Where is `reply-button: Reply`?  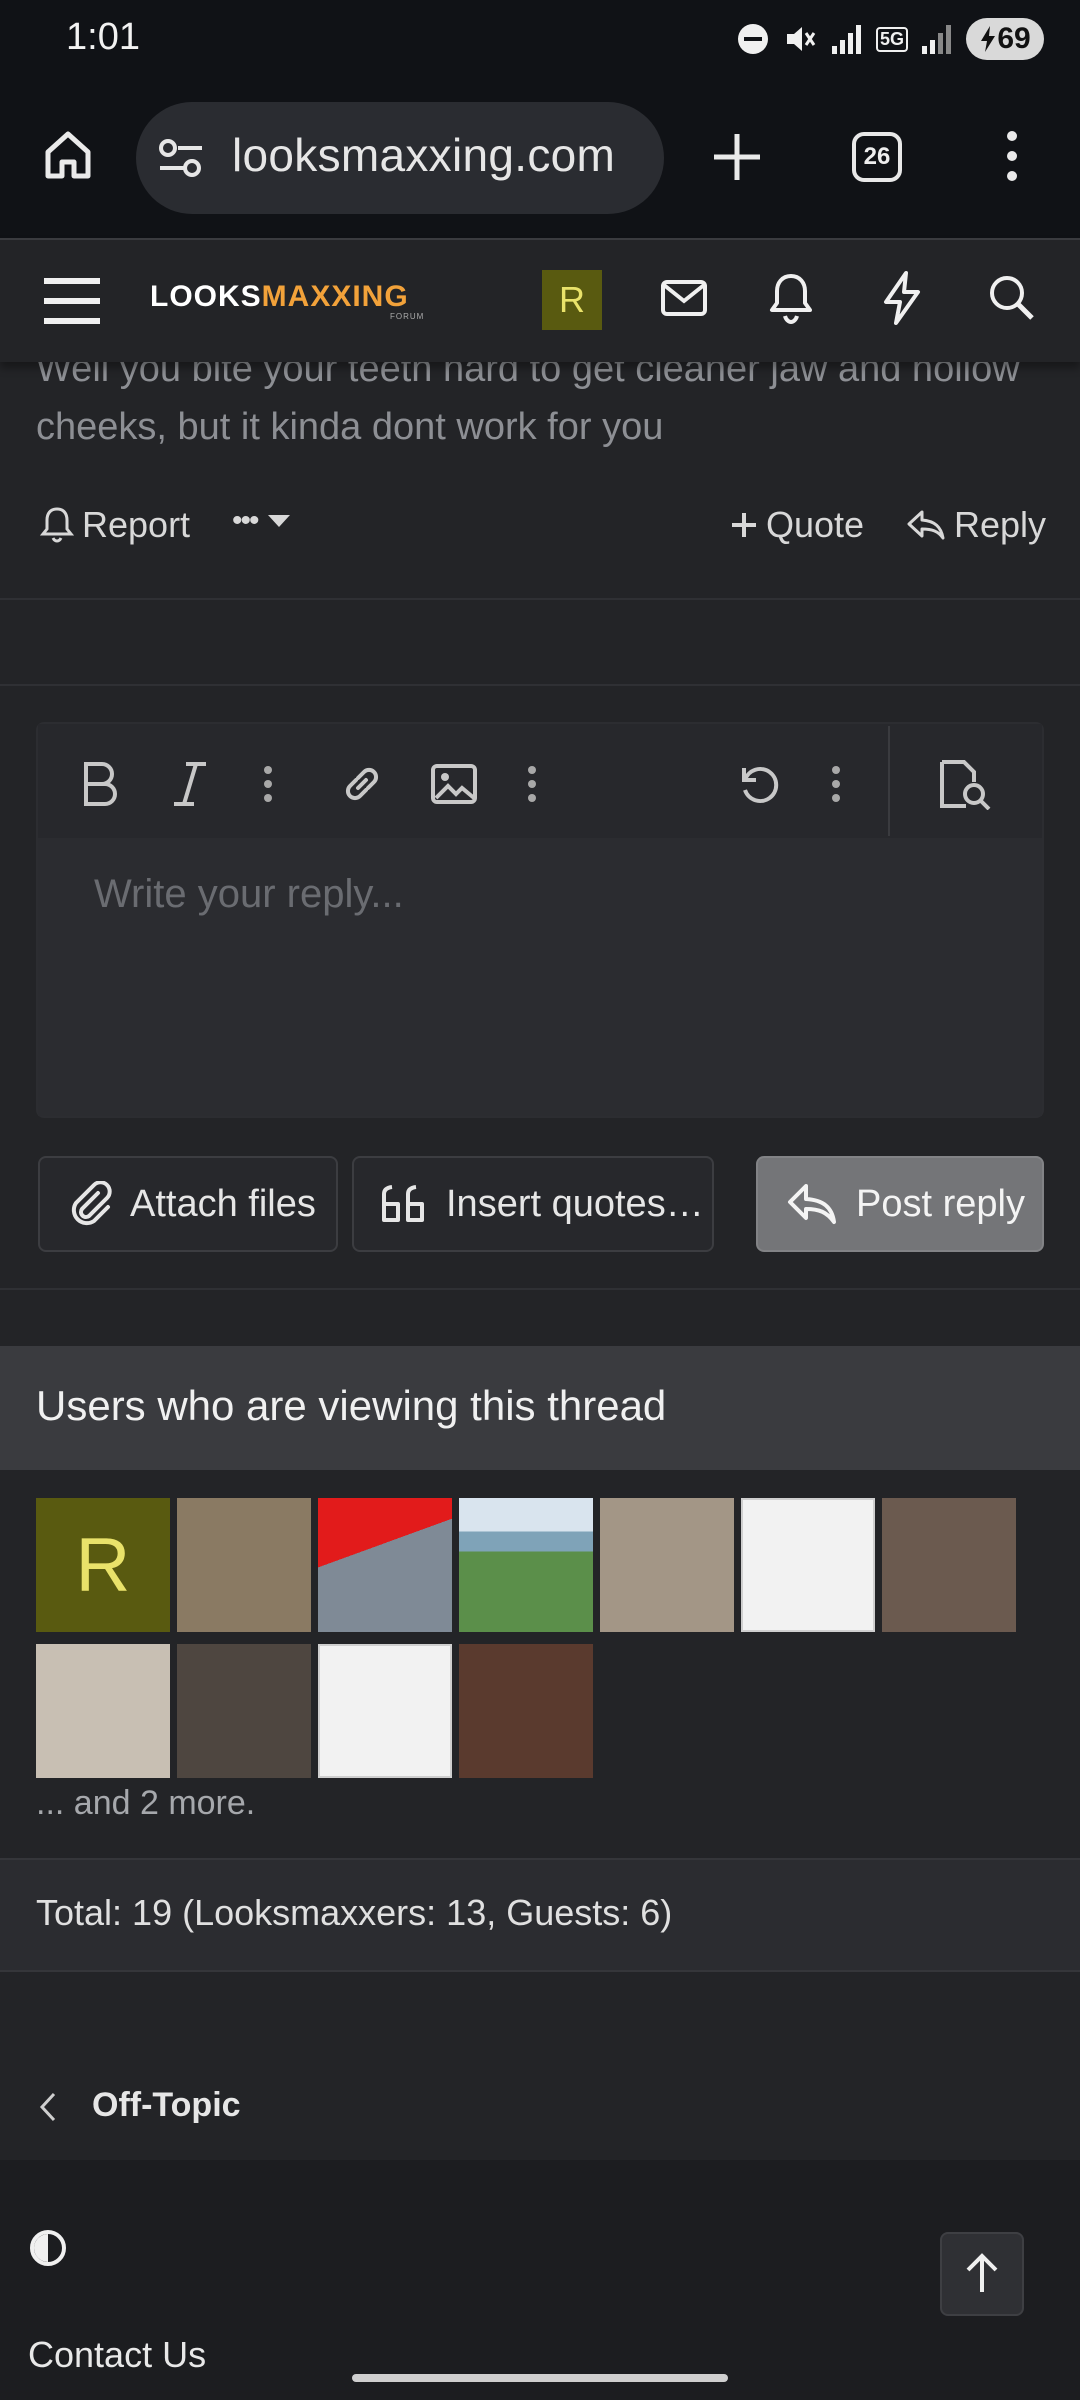
reply-button: Reply is located at coordinates (976, 525).